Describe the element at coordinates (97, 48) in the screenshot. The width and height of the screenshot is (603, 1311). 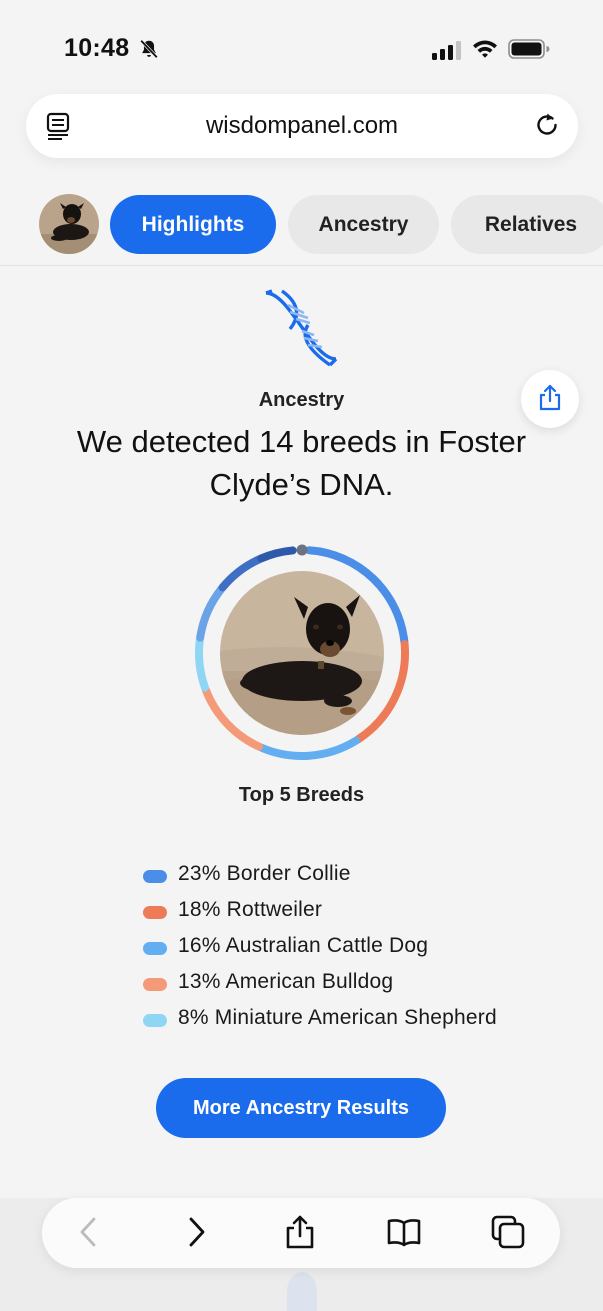
I see `status-time: 10:48` at that location.